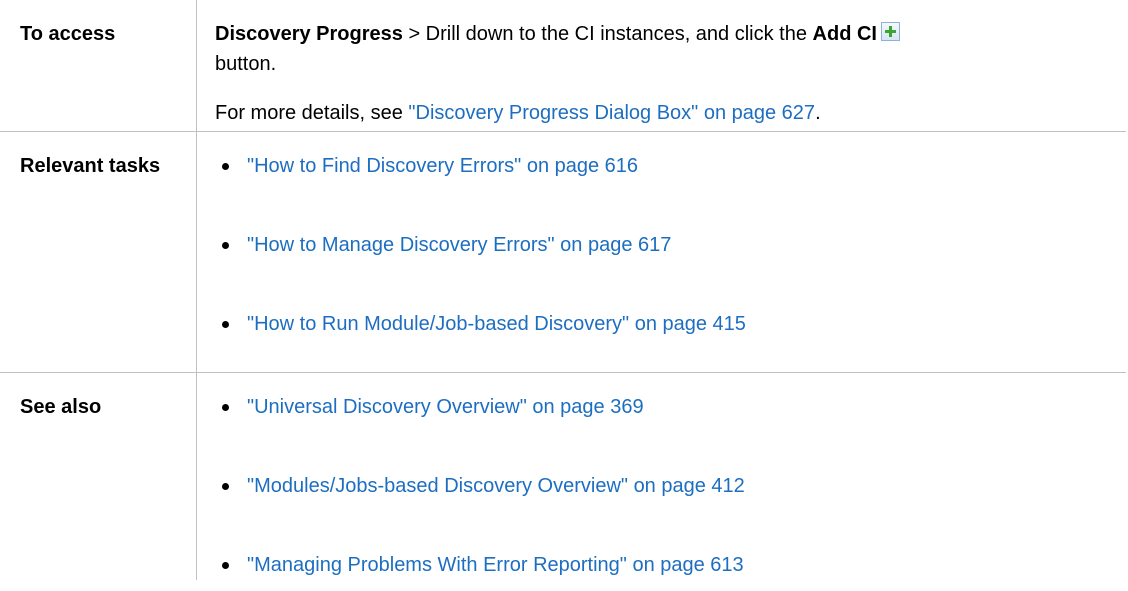 The height and width of the screenshot is (591, 1128). Describe the element at coordinates (98, 252) in the screenshot. I see `row-label-relevant-tasks: Relevant tasks` at that location.